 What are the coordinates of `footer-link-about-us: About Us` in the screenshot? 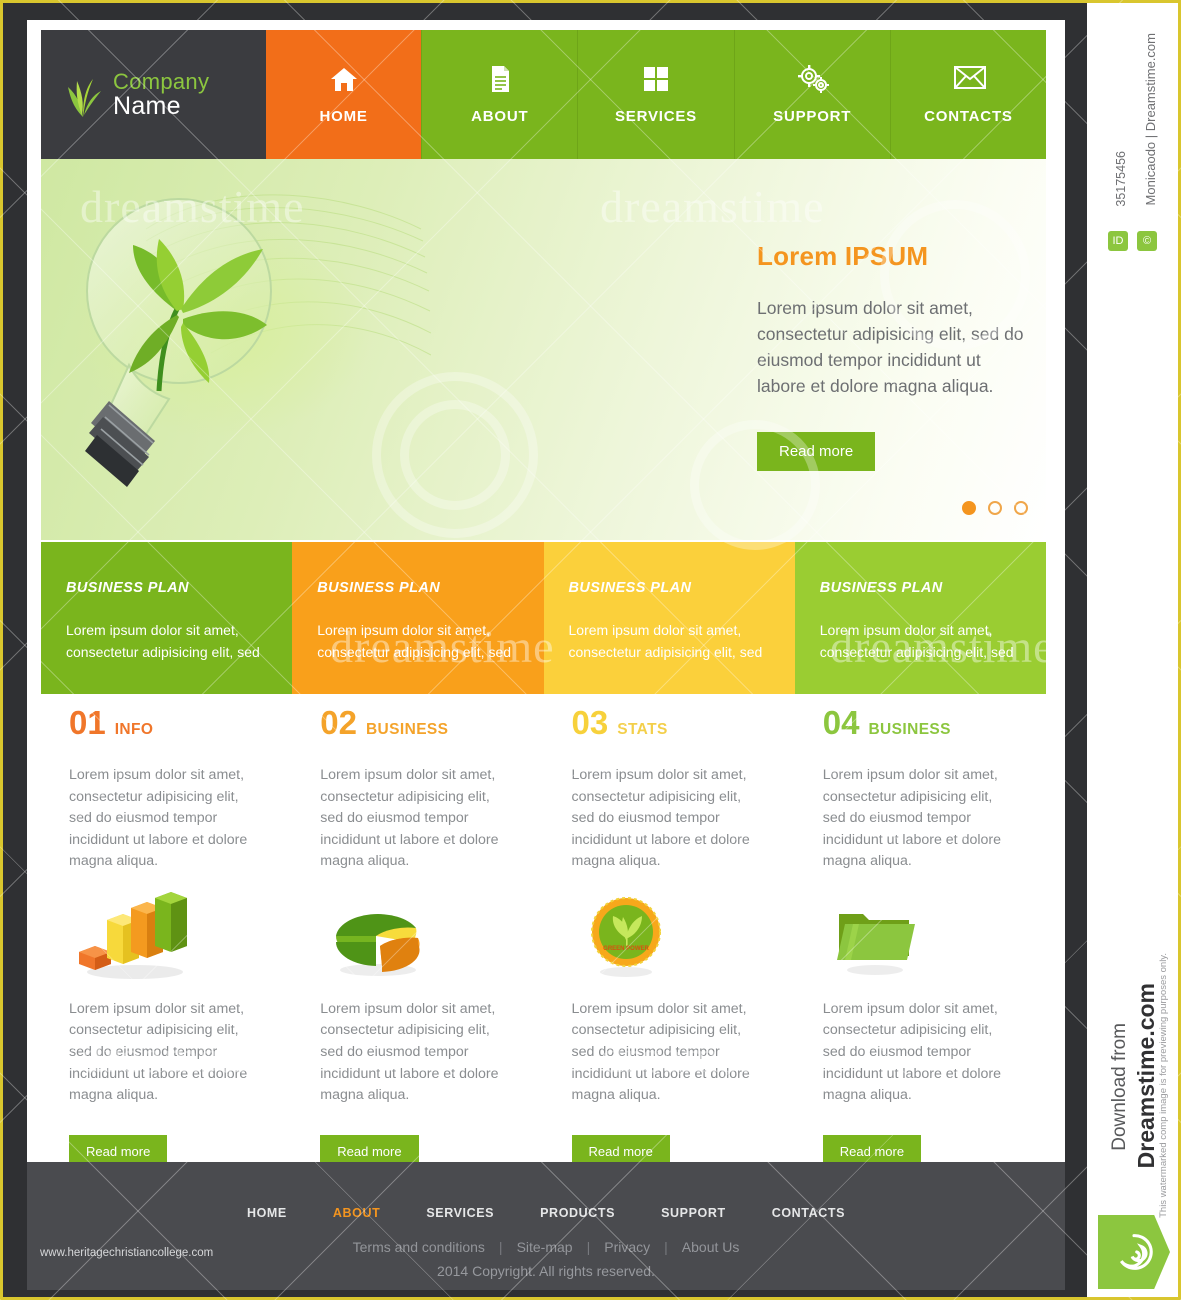 It's located at (711, 1247).